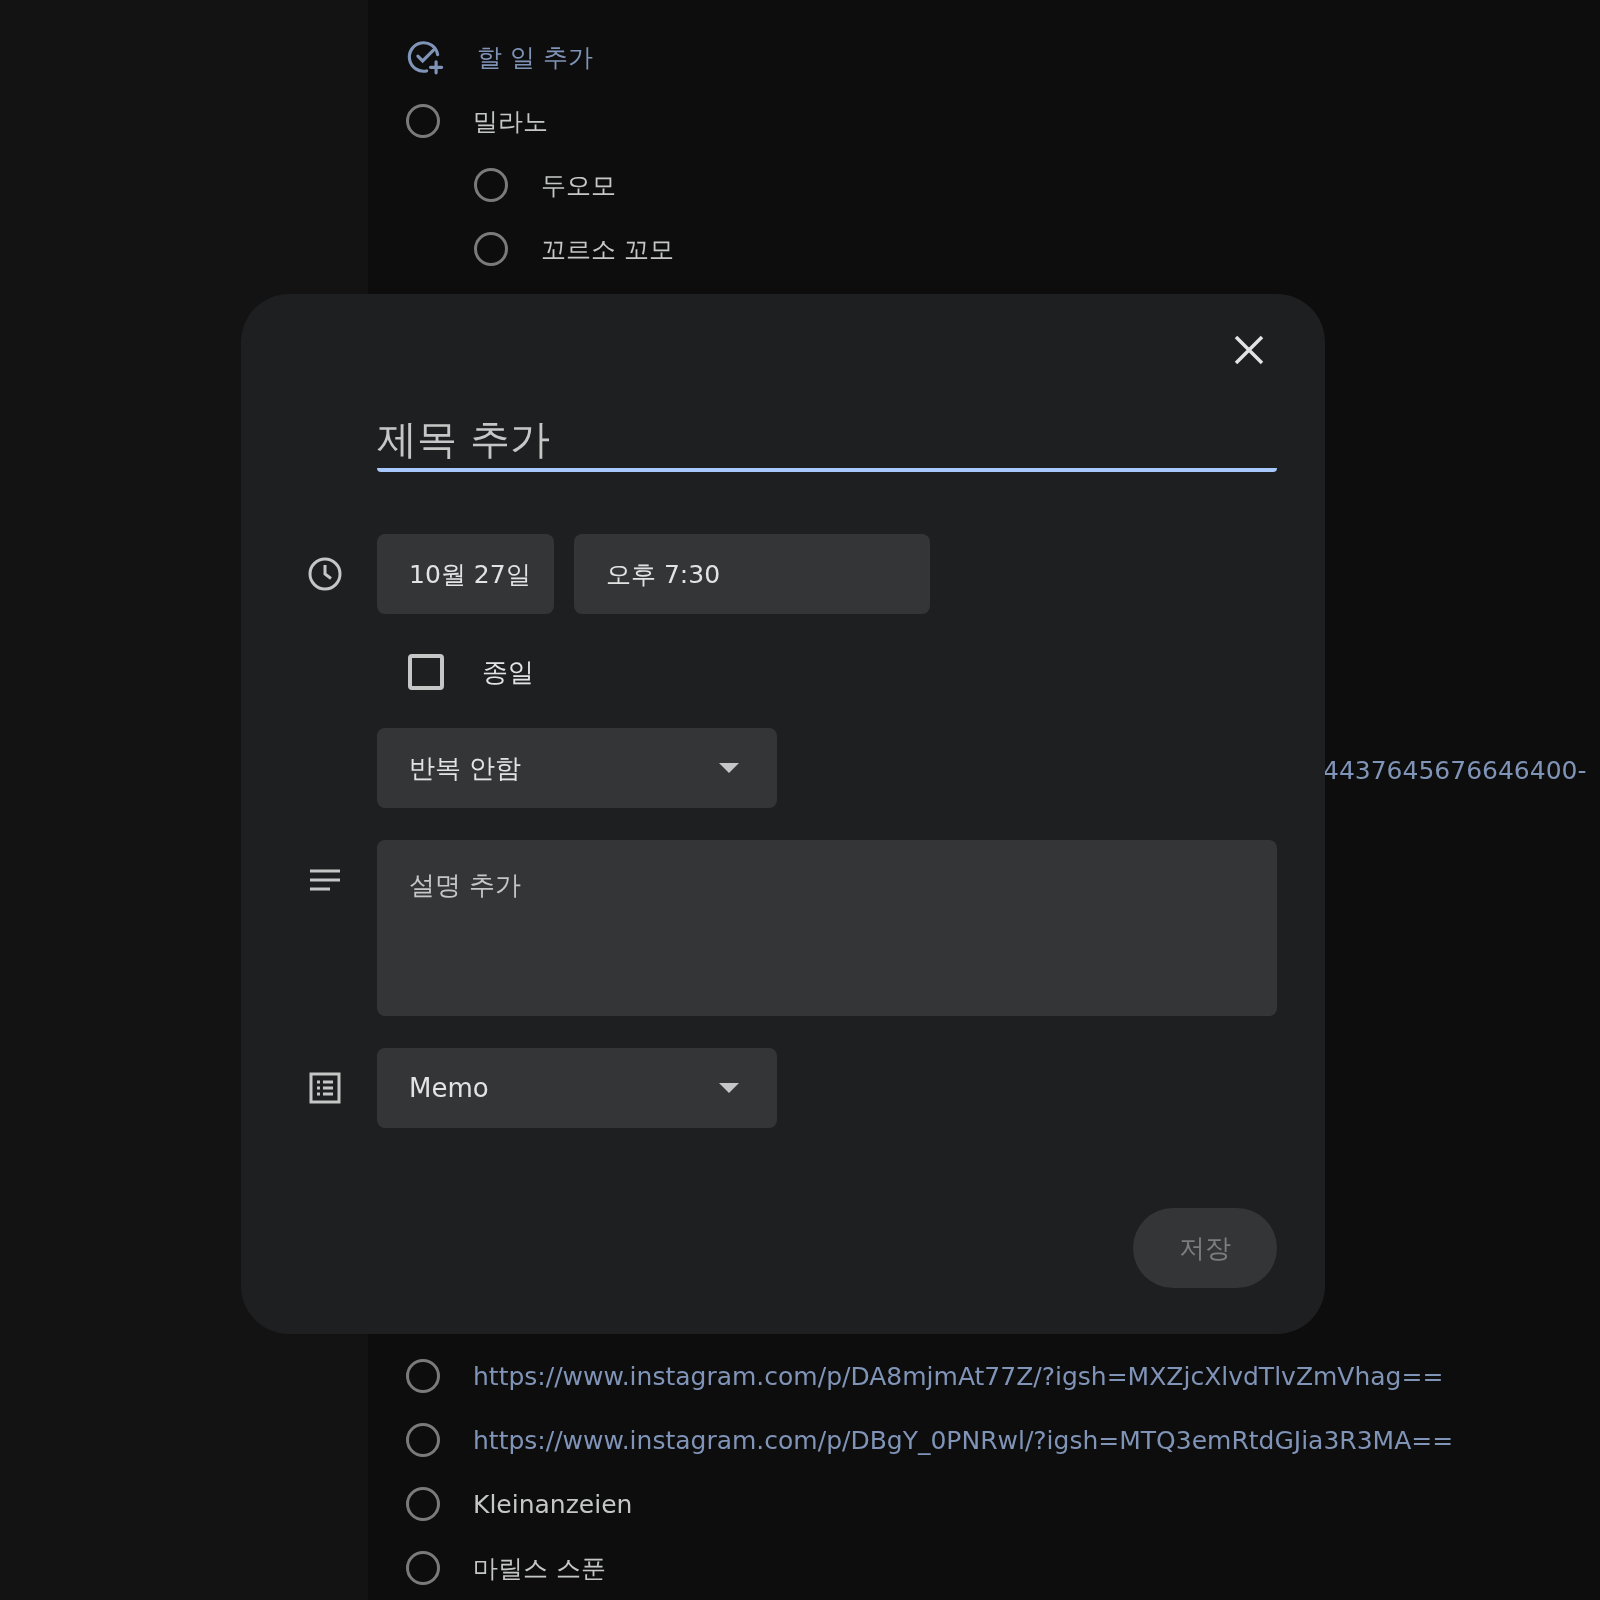 This screenshot has height=1600, width=1600. I want to click on description-field: 설명 추가, so click(827, 928).